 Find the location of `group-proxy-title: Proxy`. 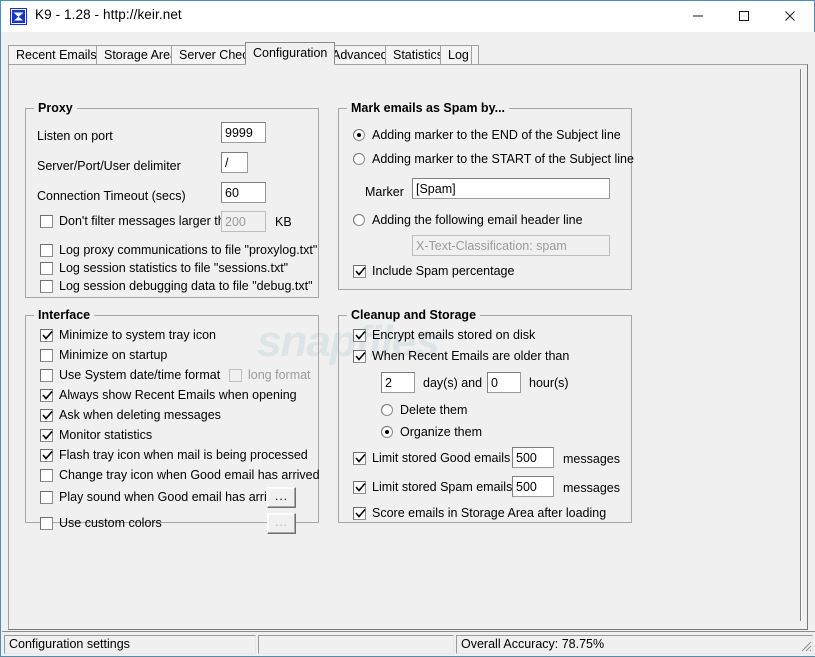

group-proxy-title: Proxy is located at coordinates (55, 108).